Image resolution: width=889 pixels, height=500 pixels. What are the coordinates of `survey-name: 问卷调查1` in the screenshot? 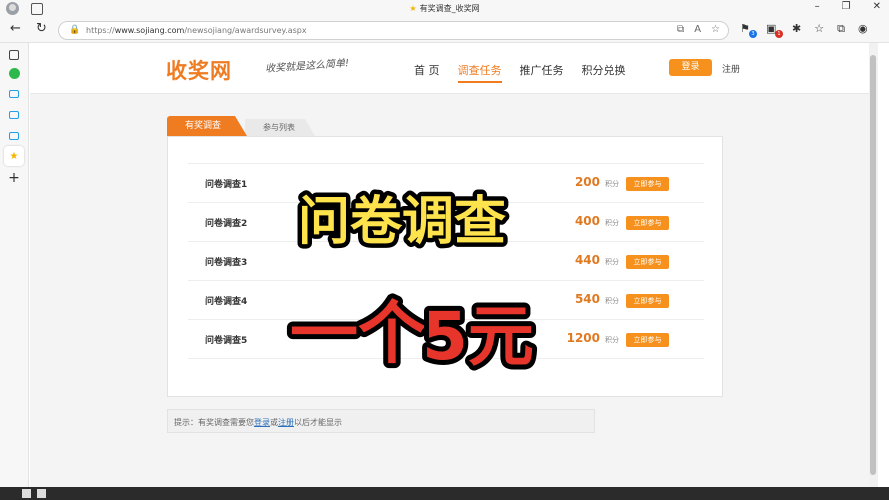 It's located at (226, 183).